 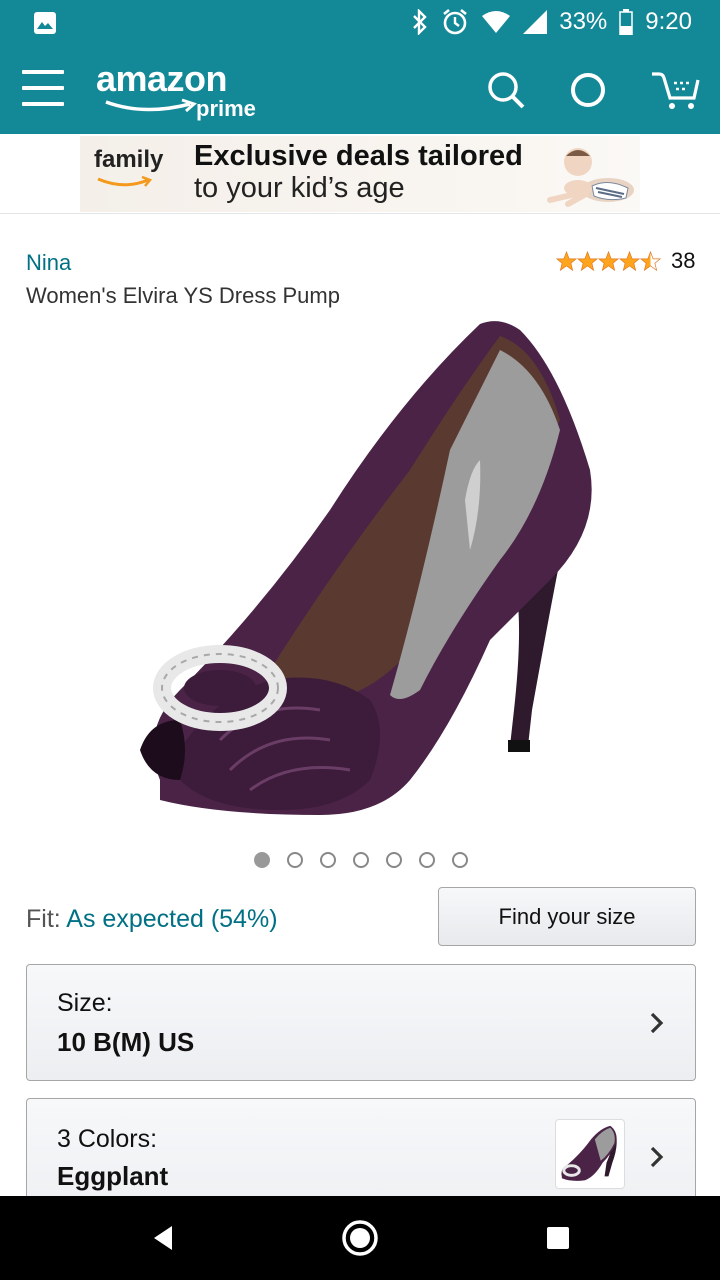 What do you see at coordinates (360, 89) in the screenshot?
I see `app-header: amazon prime` at bounding box center [360, 89].